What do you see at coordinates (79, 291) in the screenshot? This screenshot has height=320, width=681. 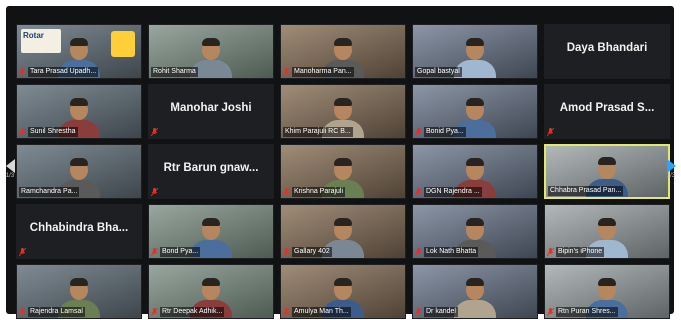 I see `participant-tile: Rajendra Lamsal` at bounding box center [79, 291].